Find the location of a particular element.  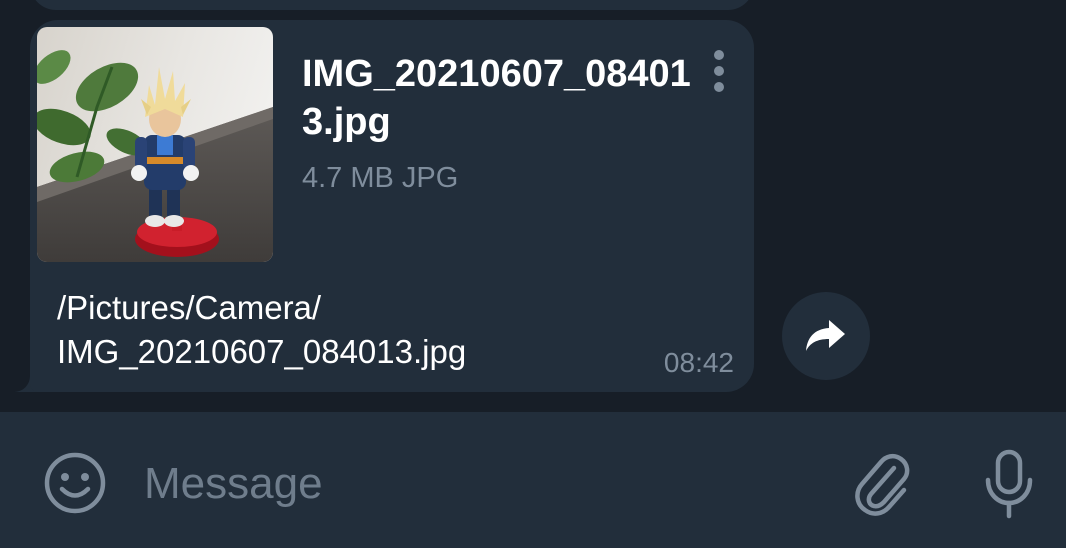

voice-record-button is located at coordinates (1009, 484).